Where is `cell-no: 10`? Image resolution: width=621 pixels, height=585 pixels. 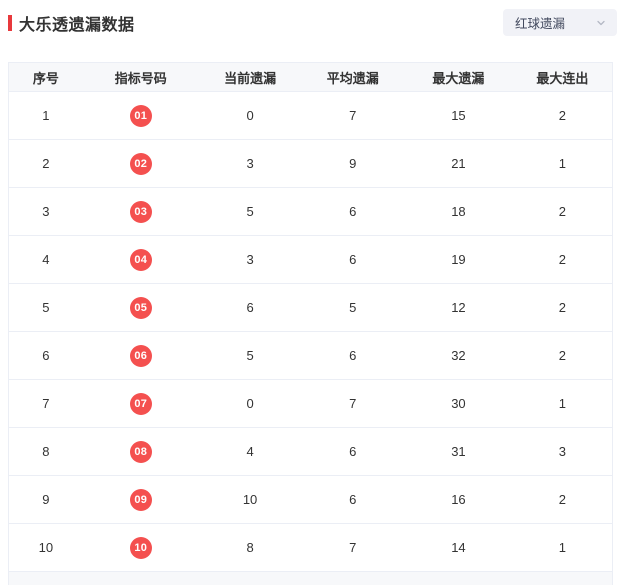
cell-no: 10 is located at coordinates (45, 547).